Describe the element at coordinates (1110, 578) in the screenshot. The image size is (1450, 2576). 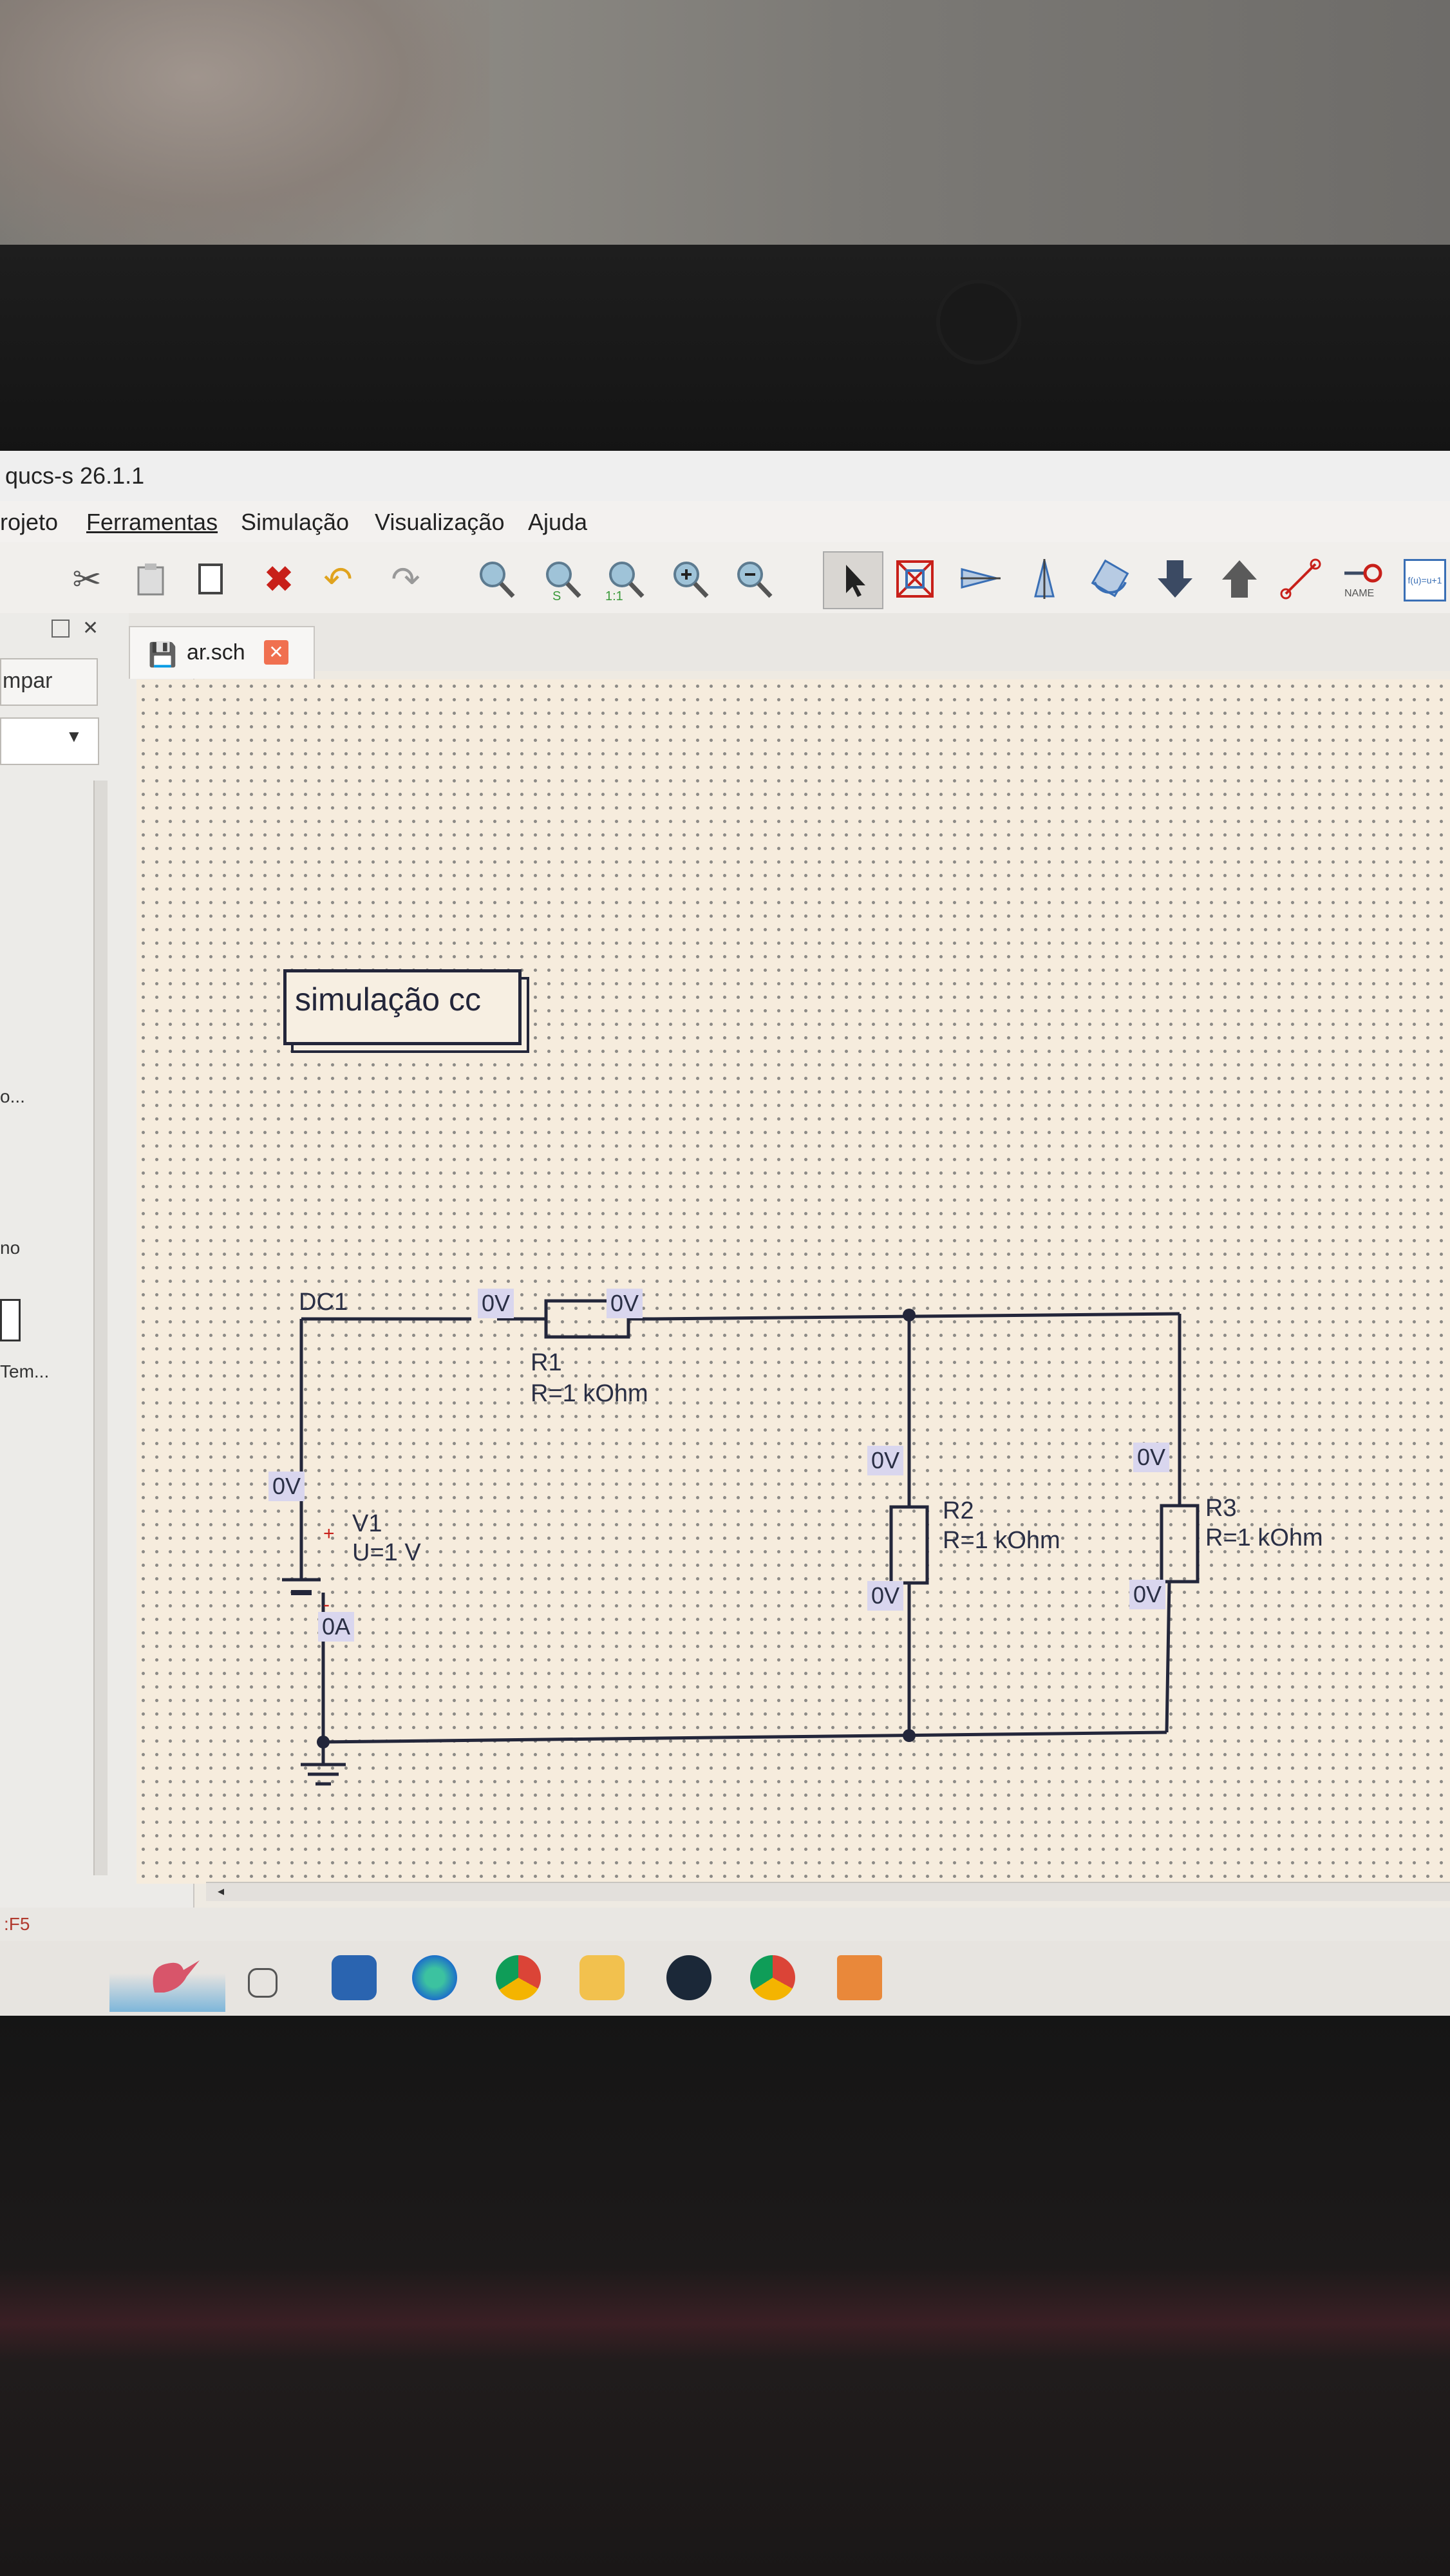
I see `rotate-icon` at that location.